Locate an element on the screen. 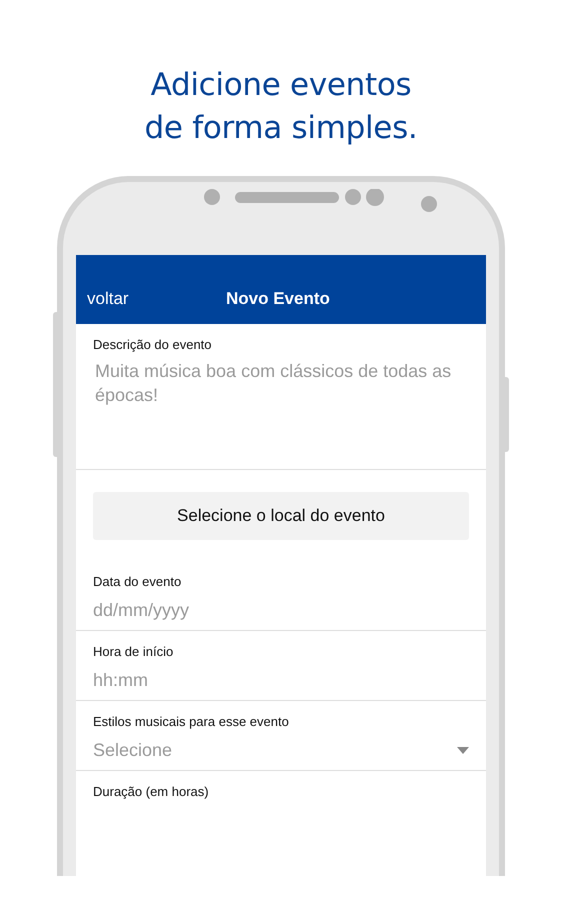  field-label: Duração (em horas) is located at coordinates (151, 792).